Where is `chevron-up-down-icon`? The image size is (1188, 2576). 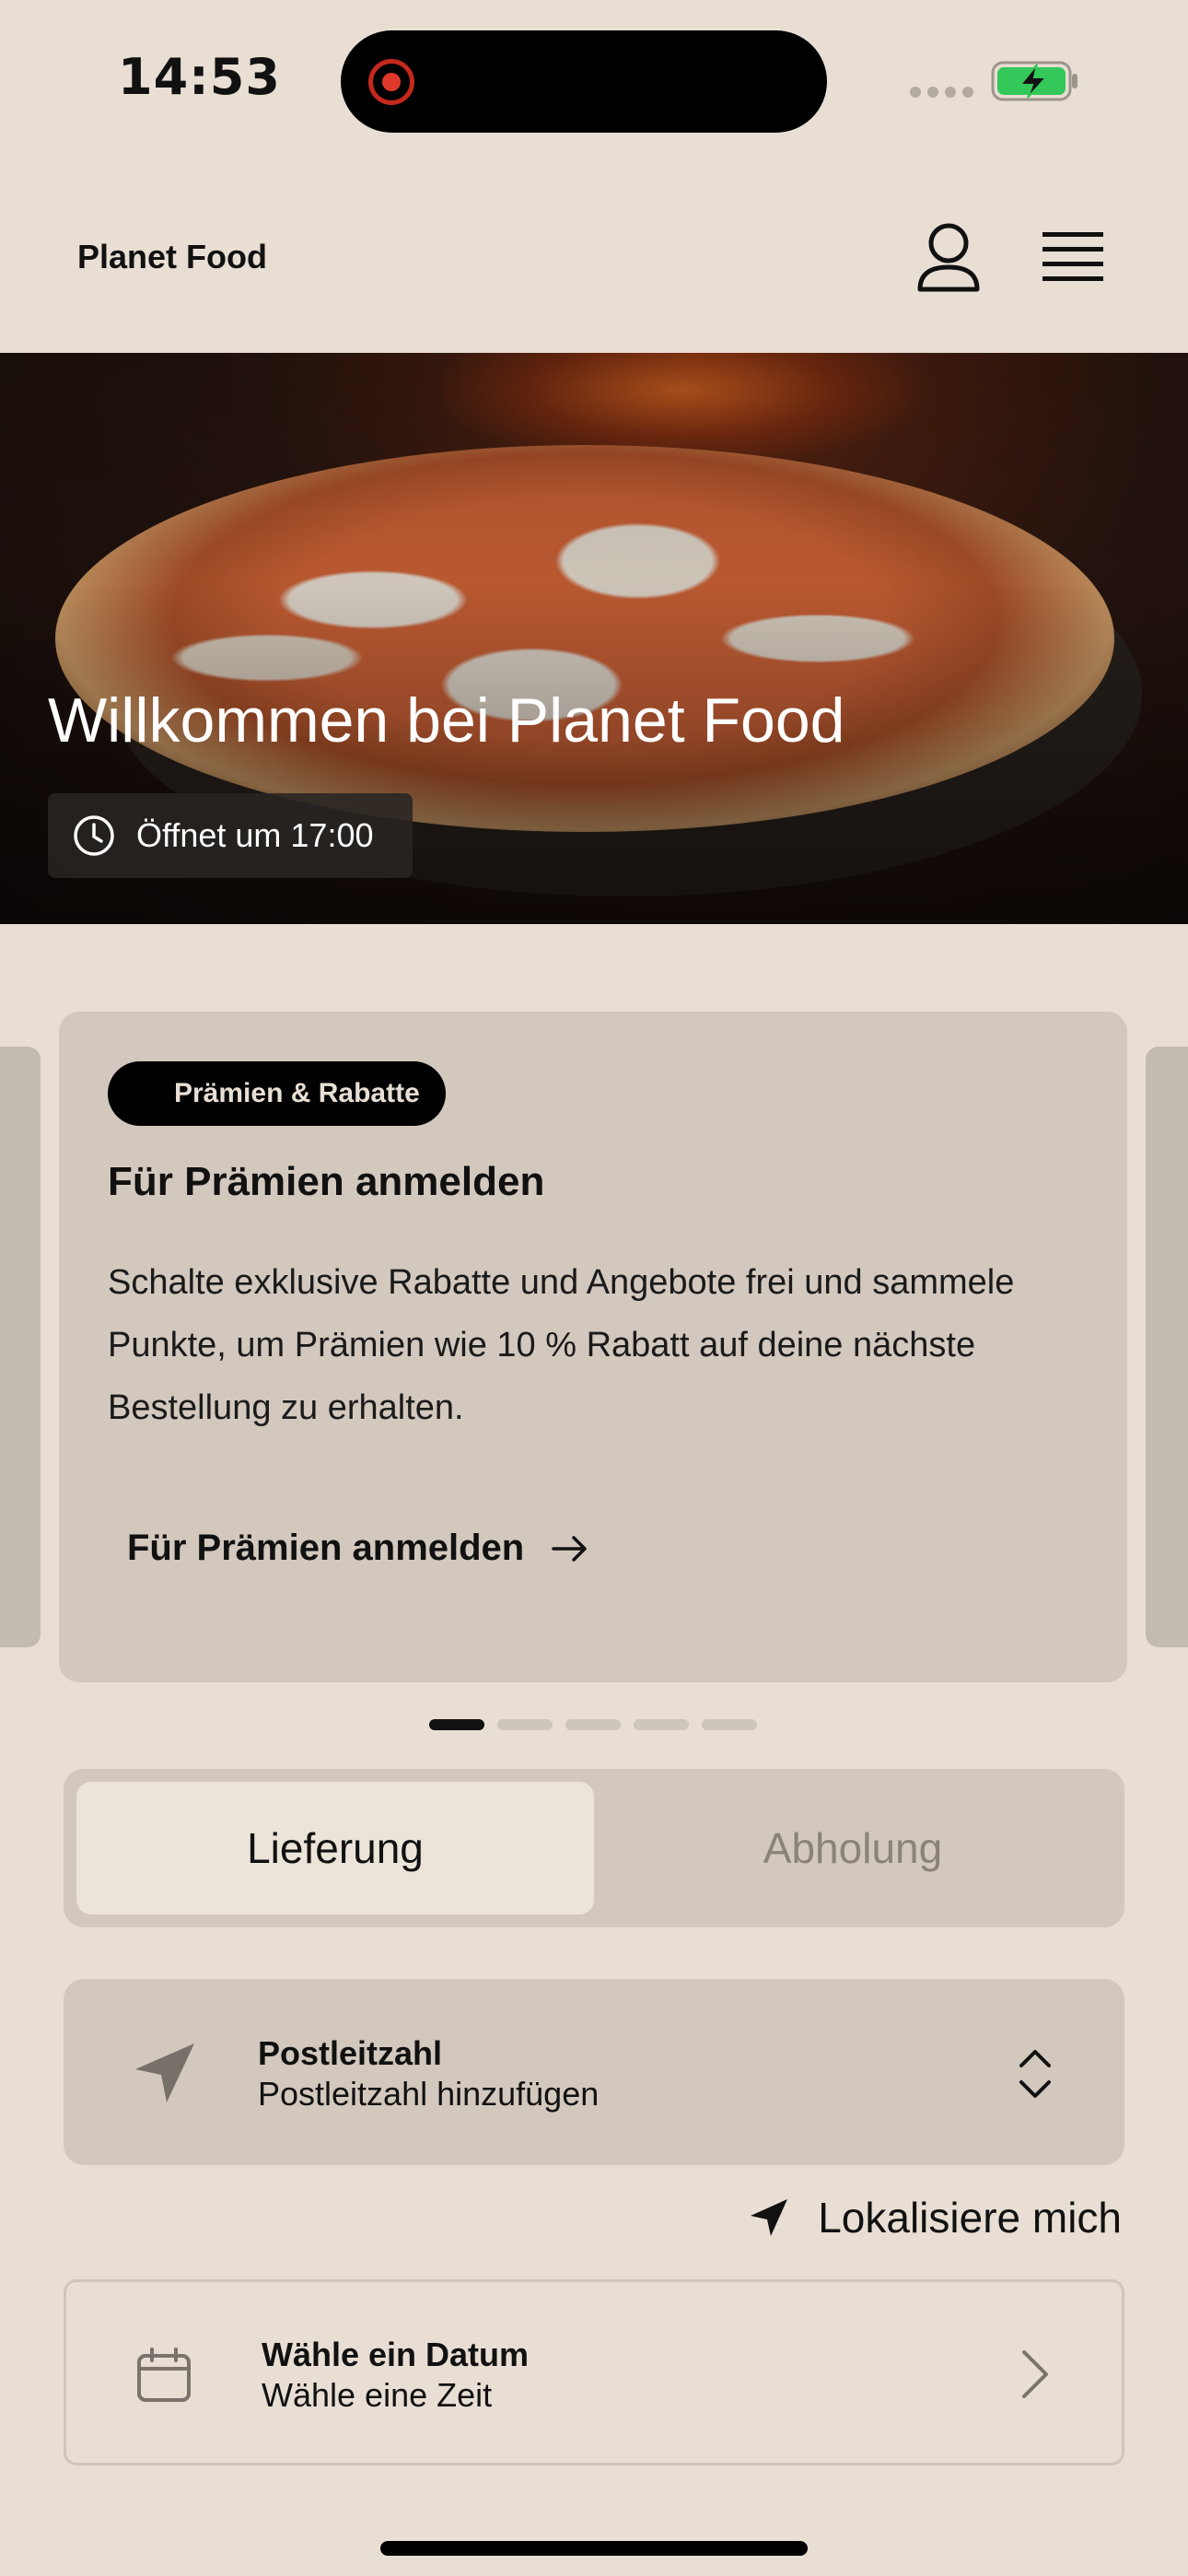
chevron-up-down-icon is located at coordinates (1035, 2074).